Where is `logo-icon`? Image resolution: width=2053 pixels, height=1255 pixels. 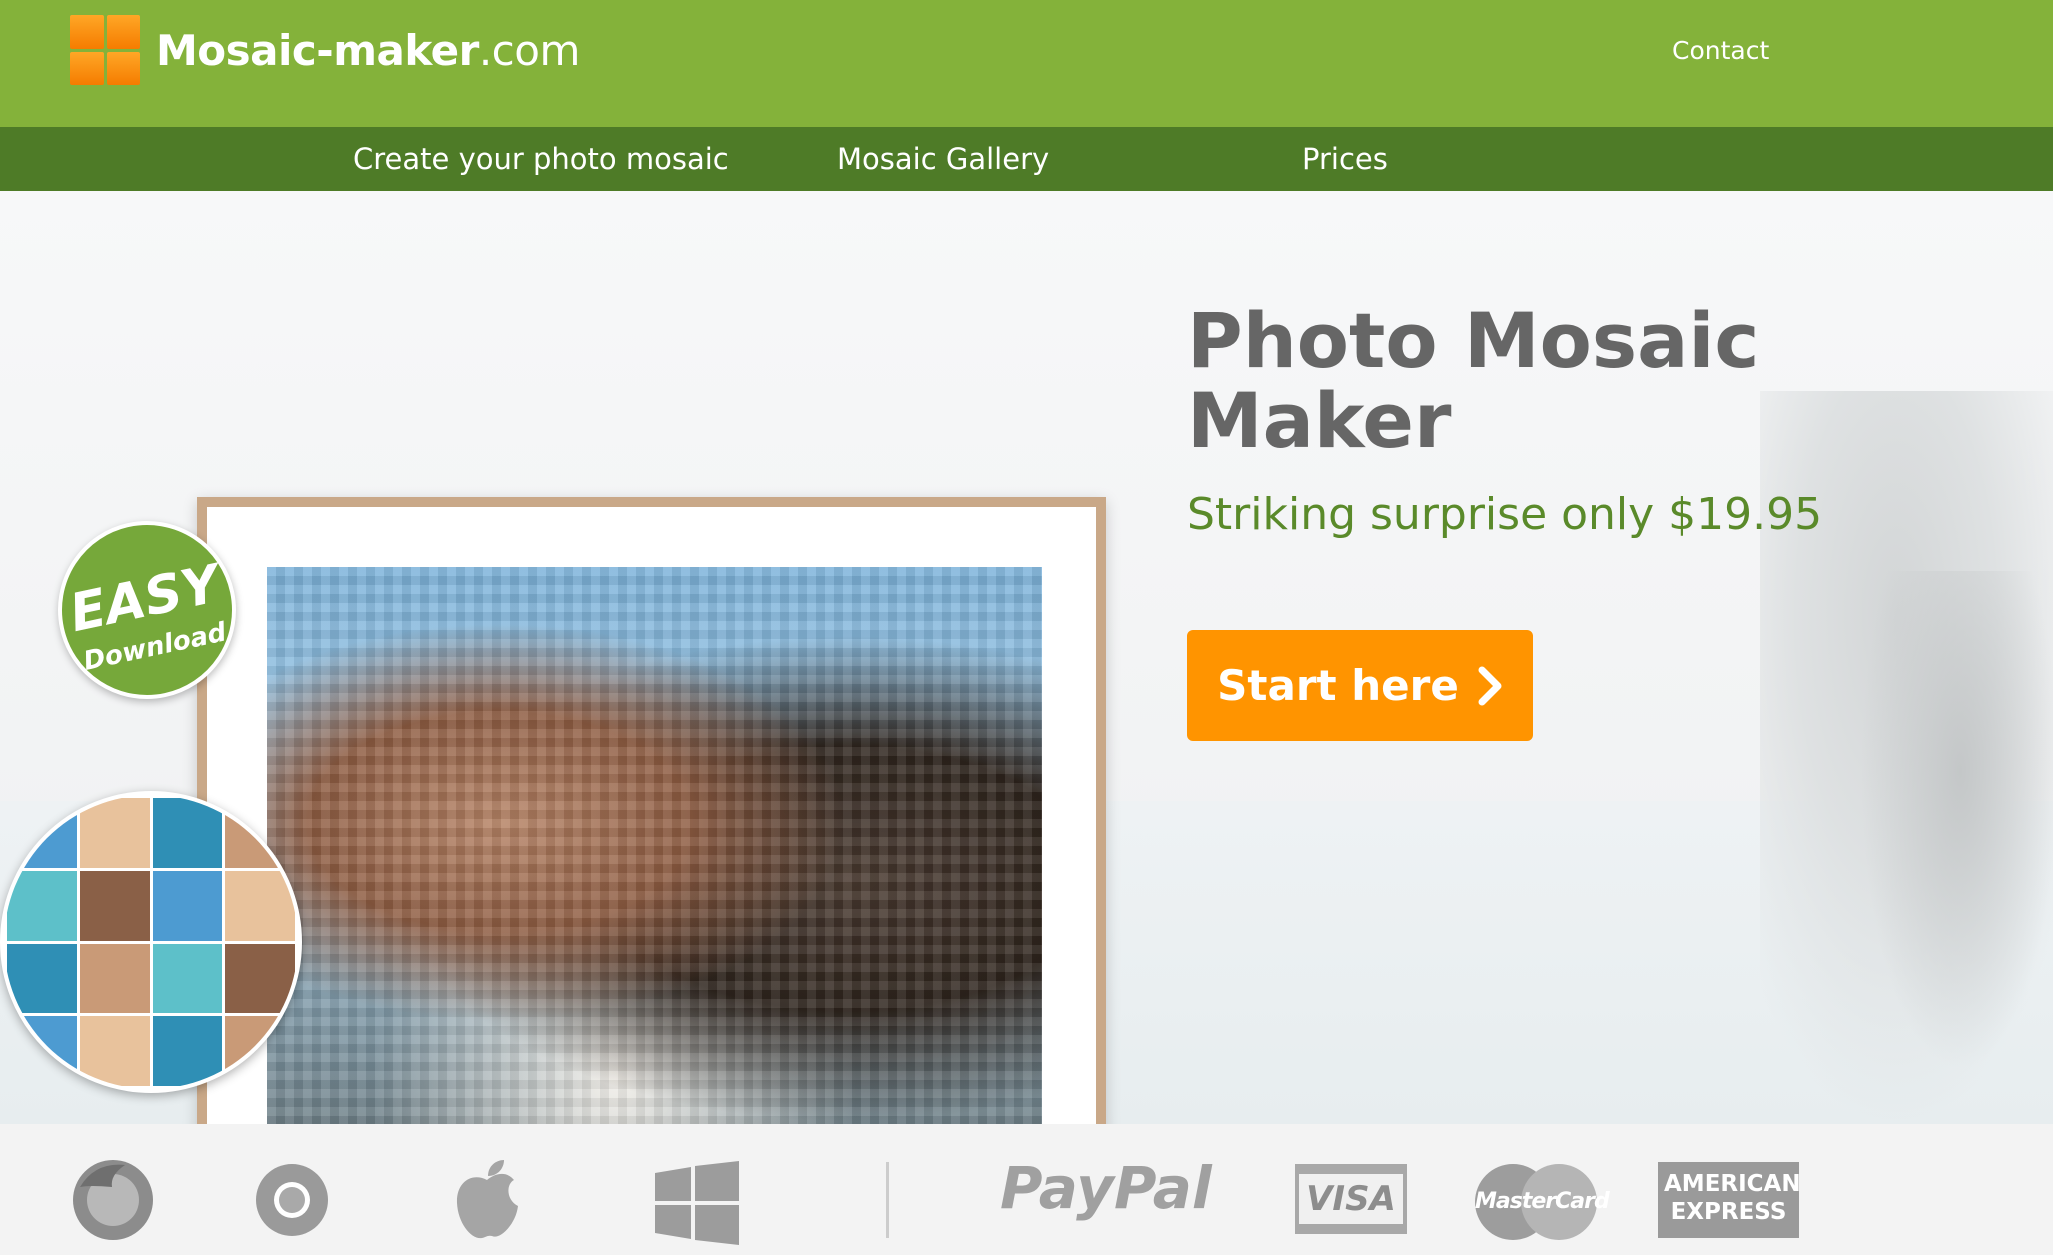 logo-icon is located at coordinates (105, 50).